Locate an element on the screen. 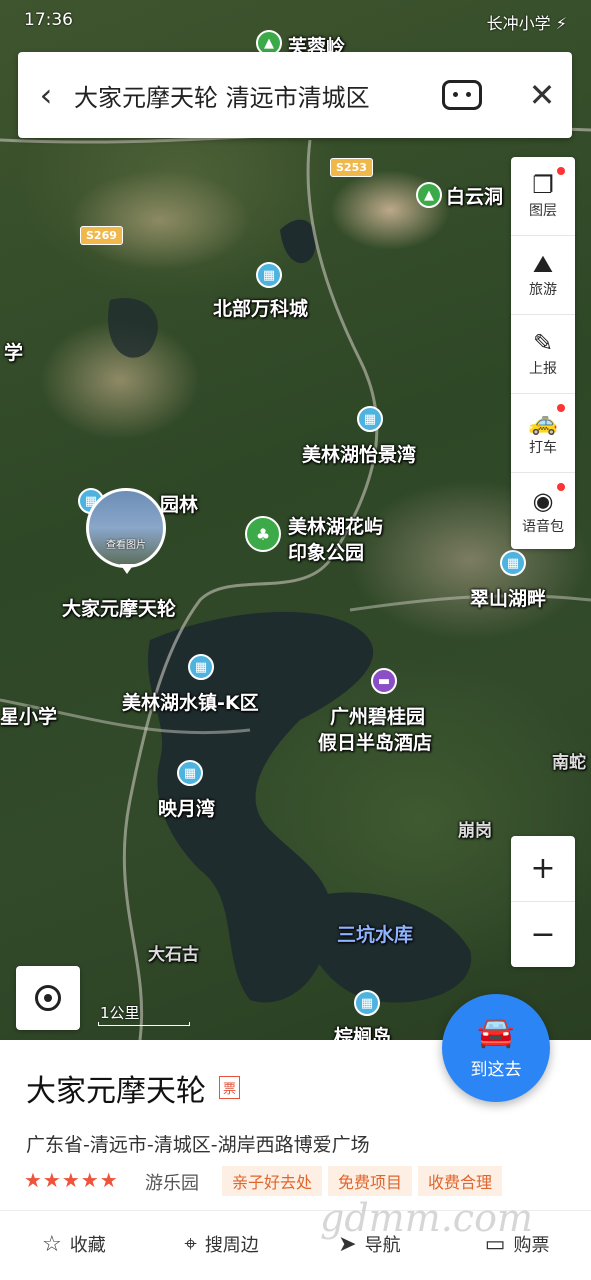 The width and height of the screenshot is (591, 1280). map-label-yingyue: 映月湾 is located at coordinates (186, 807).